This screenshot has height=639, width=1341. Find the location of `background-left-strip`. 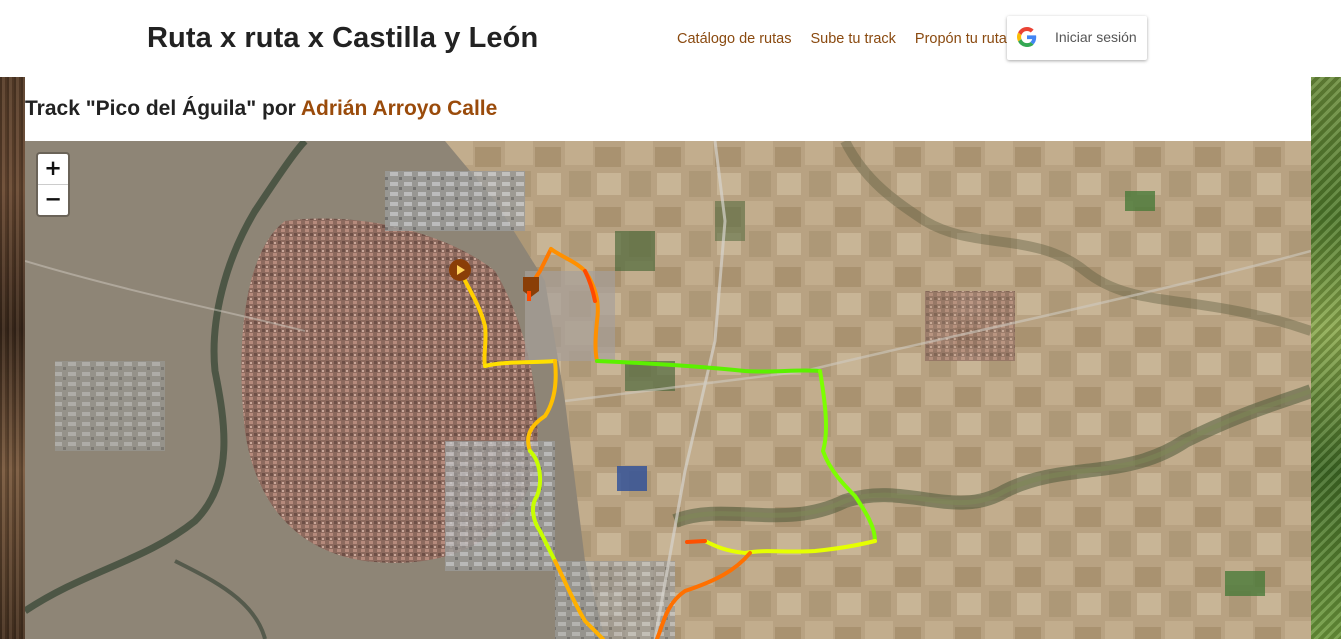

background-left-strip is located at coordinates (12, 358).